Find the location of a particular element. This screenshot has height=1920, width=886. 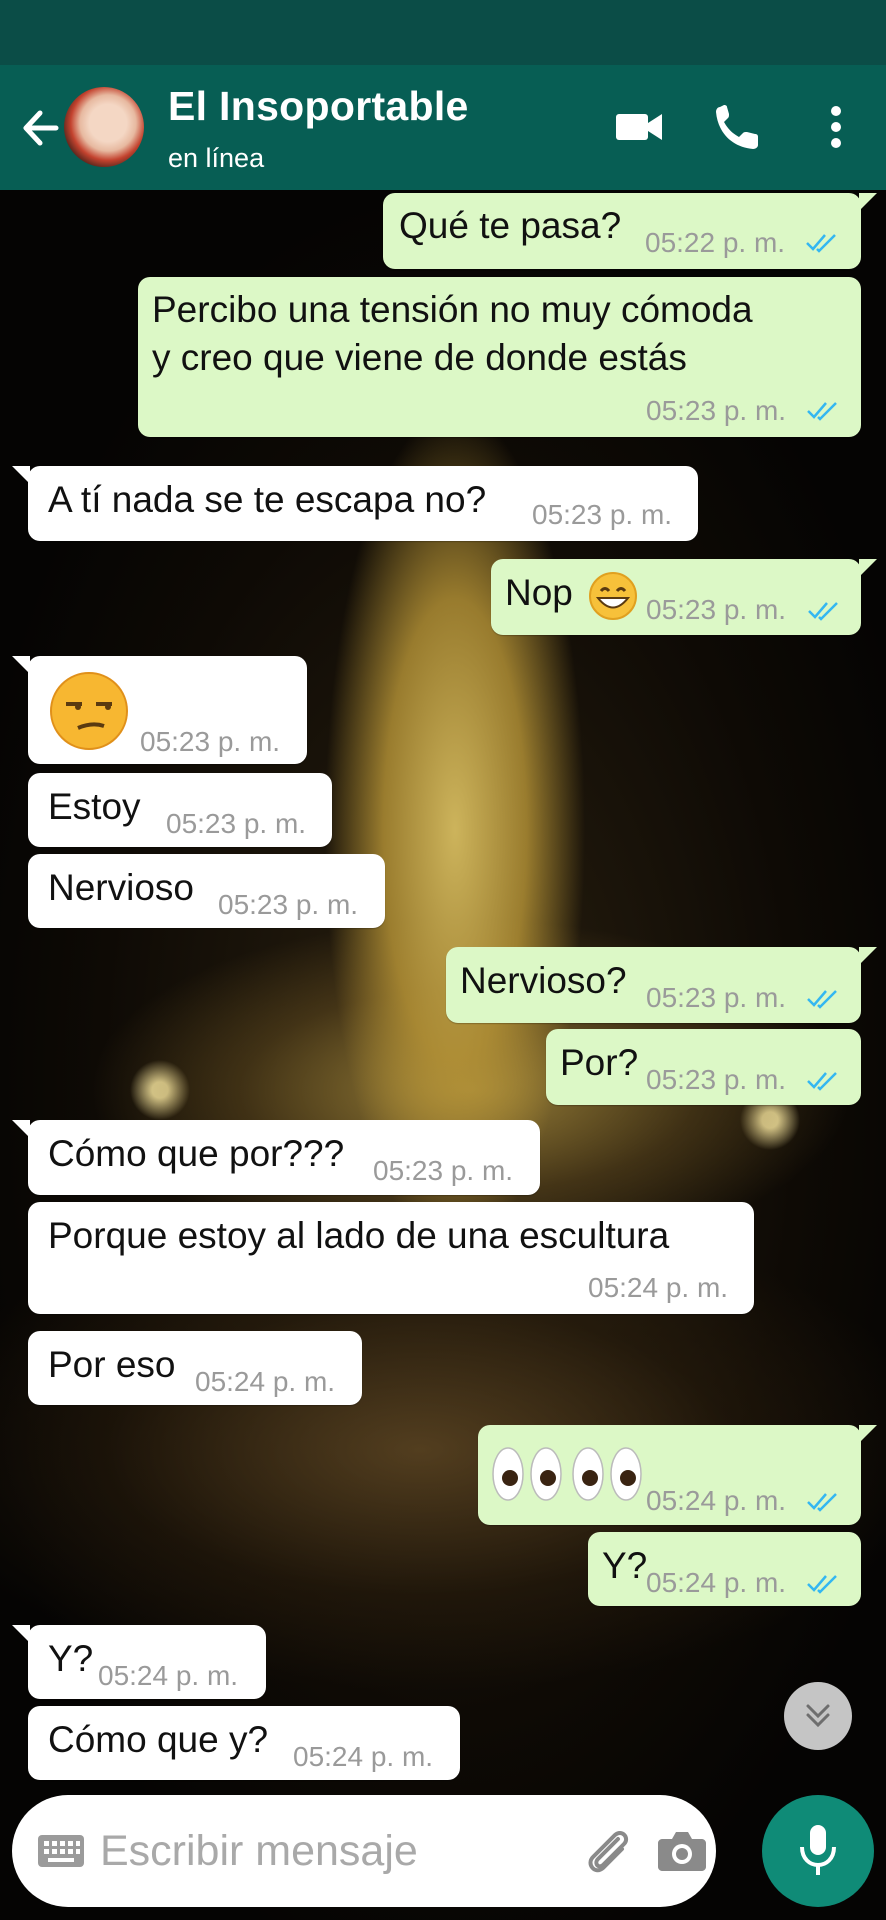

message-text: Nervioso? is located at coordinates (543, 980).